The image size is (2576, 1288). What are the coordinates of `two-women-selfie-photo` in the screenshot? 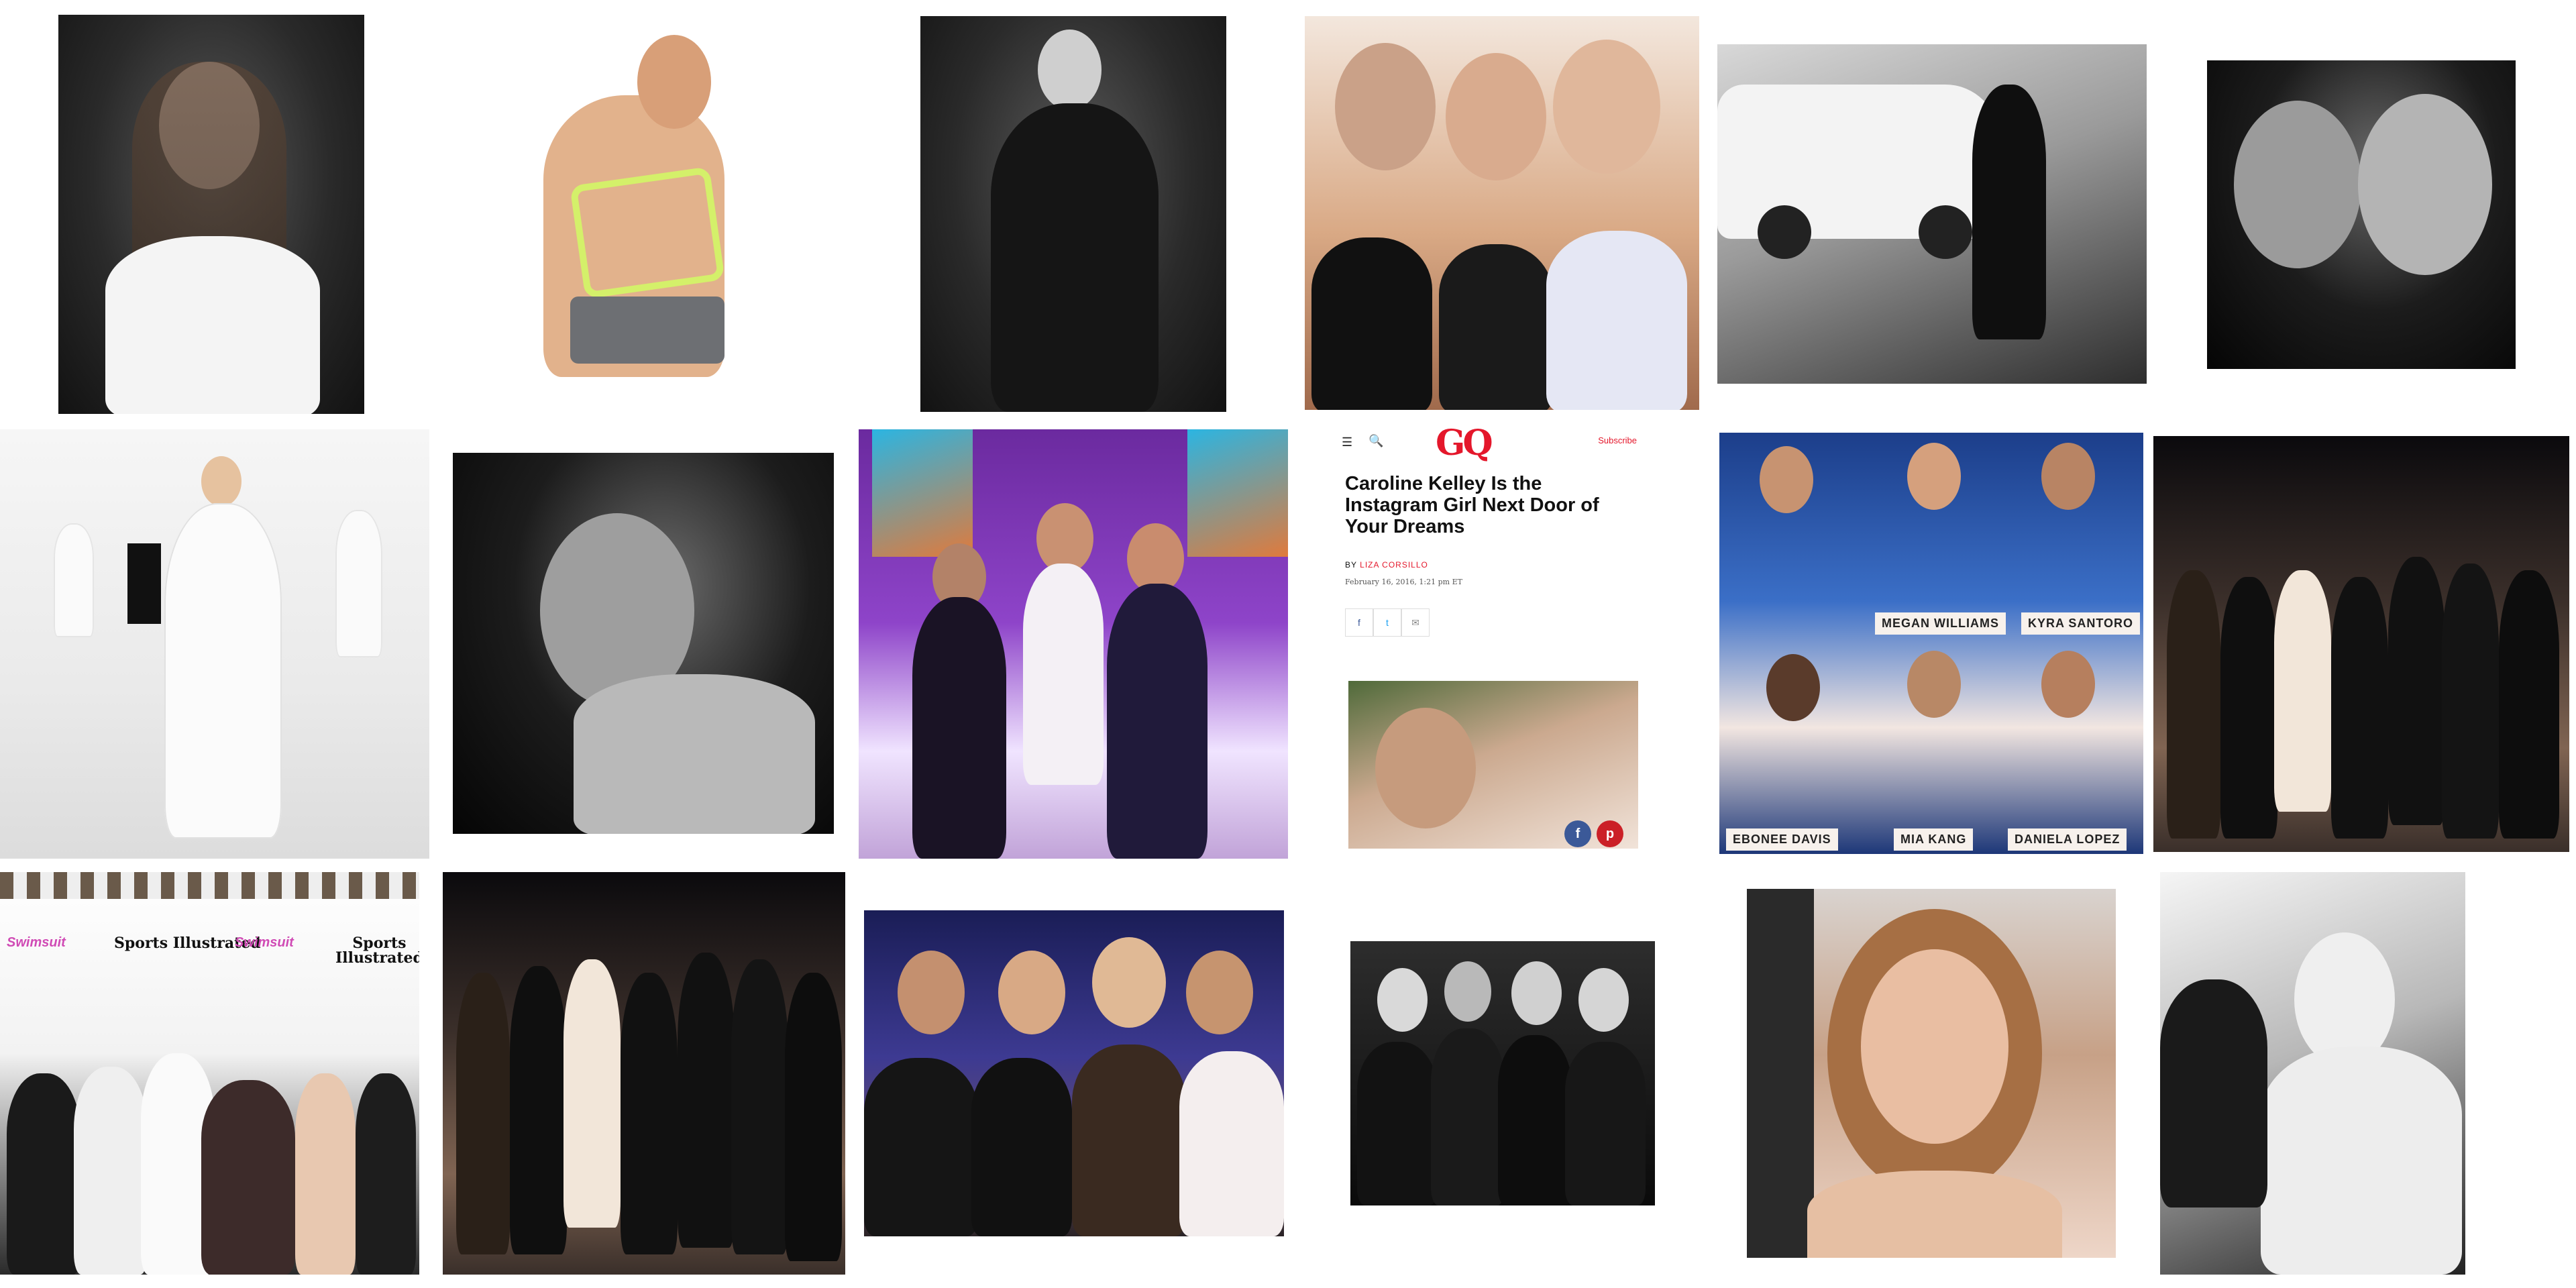 It's located at (2361, 214).